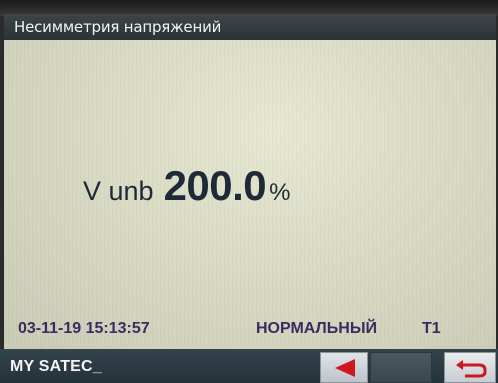 This screenshot has height=383, width=498. What do you see at coordinates (215, 185) in the screenshot?
I see `measurement-value: 200.0` at bounding box center [215, 185].